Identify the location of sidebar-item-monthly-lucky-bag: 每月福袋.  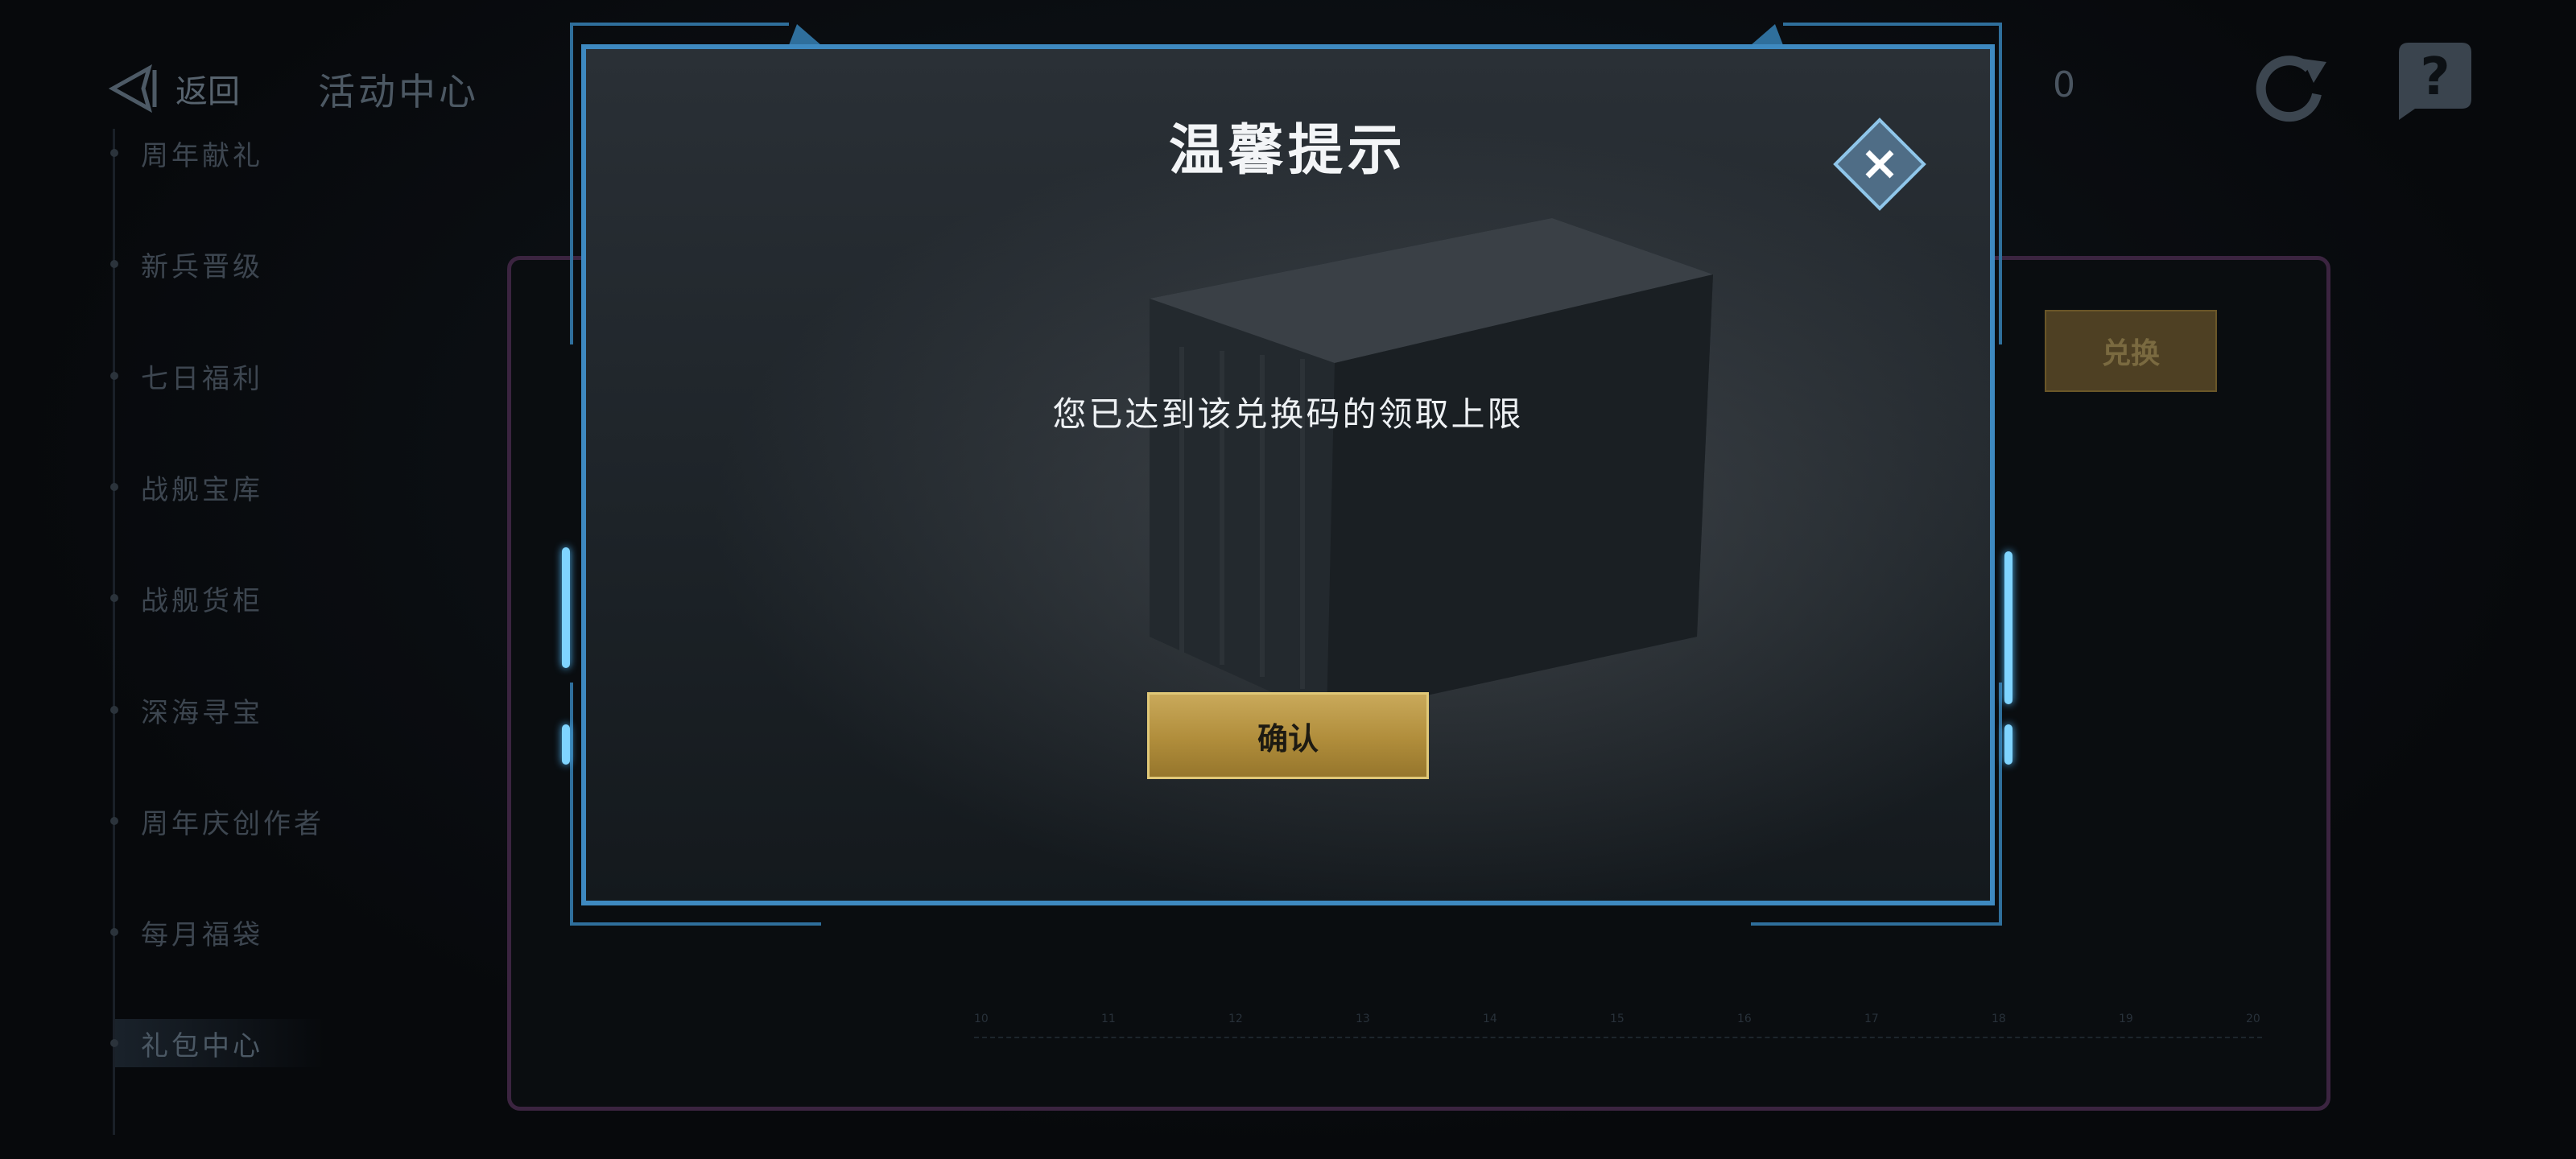
(186, 932).